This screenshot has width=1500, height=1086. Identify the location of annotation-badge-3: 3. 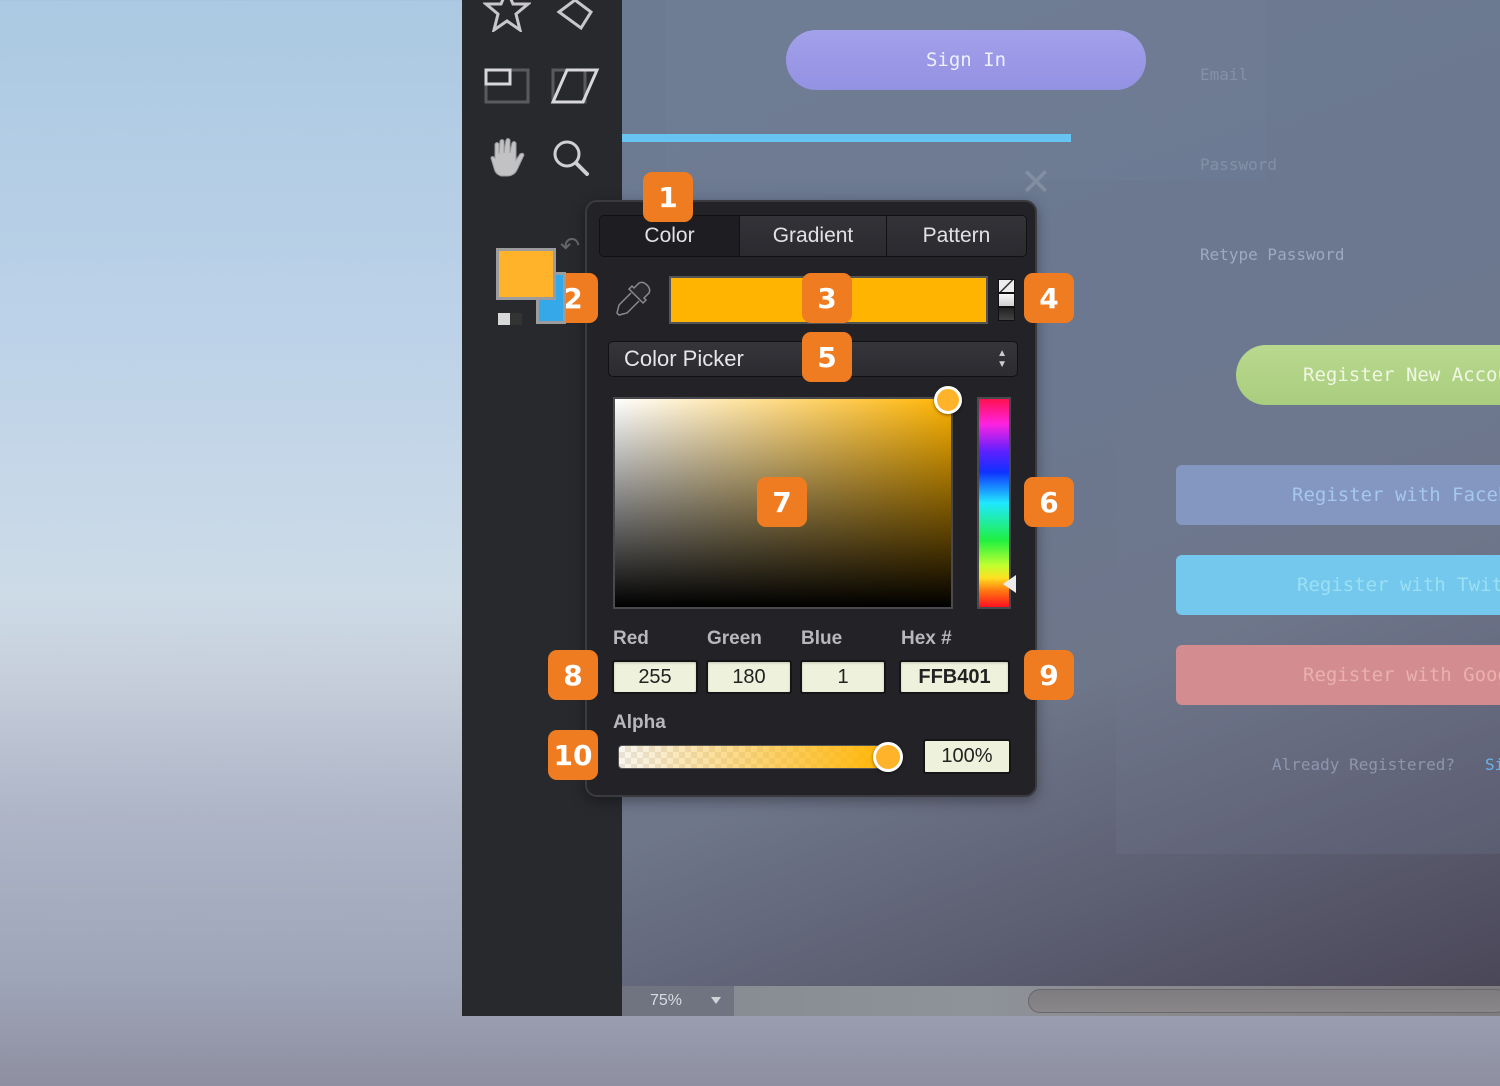
(827, 298).